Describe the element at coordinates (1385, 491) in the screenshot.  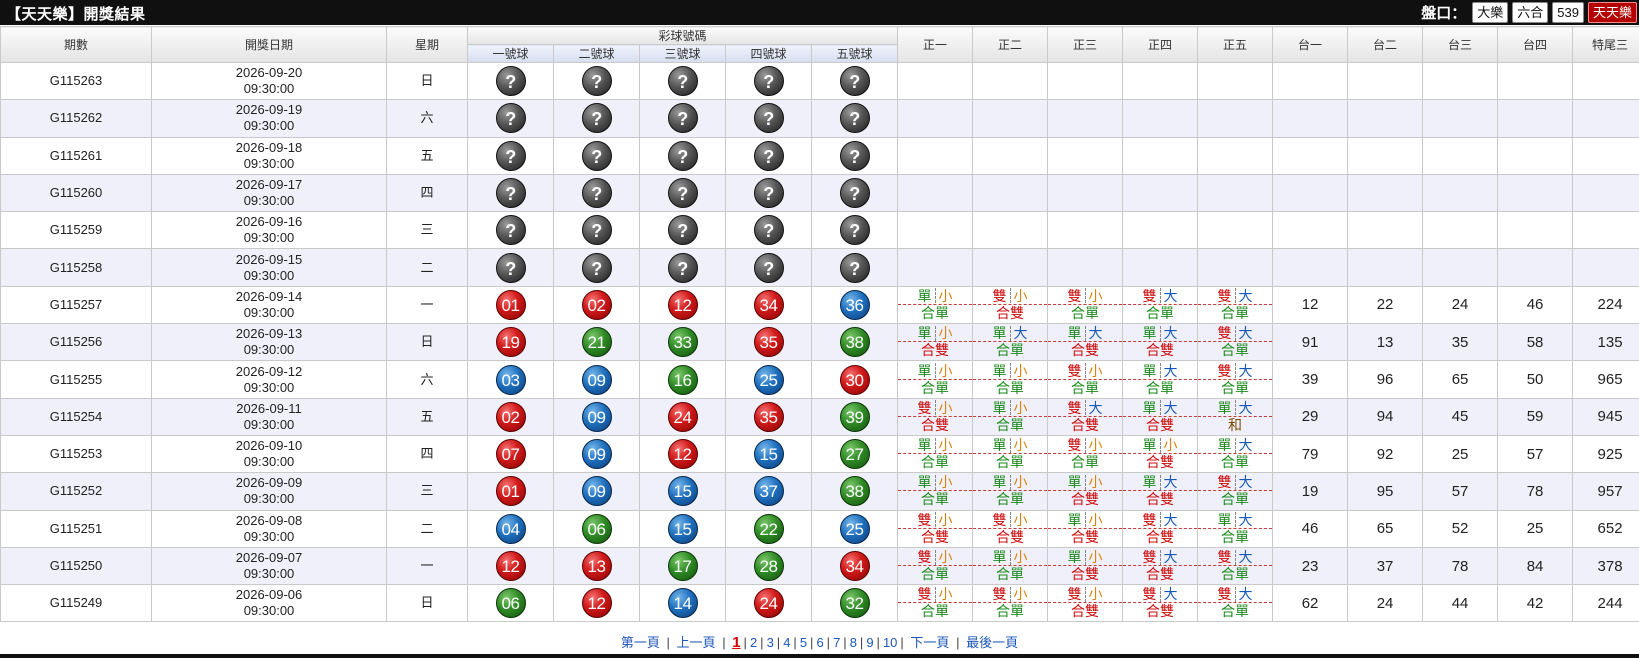
I see `tai-cell: 95` at that location.